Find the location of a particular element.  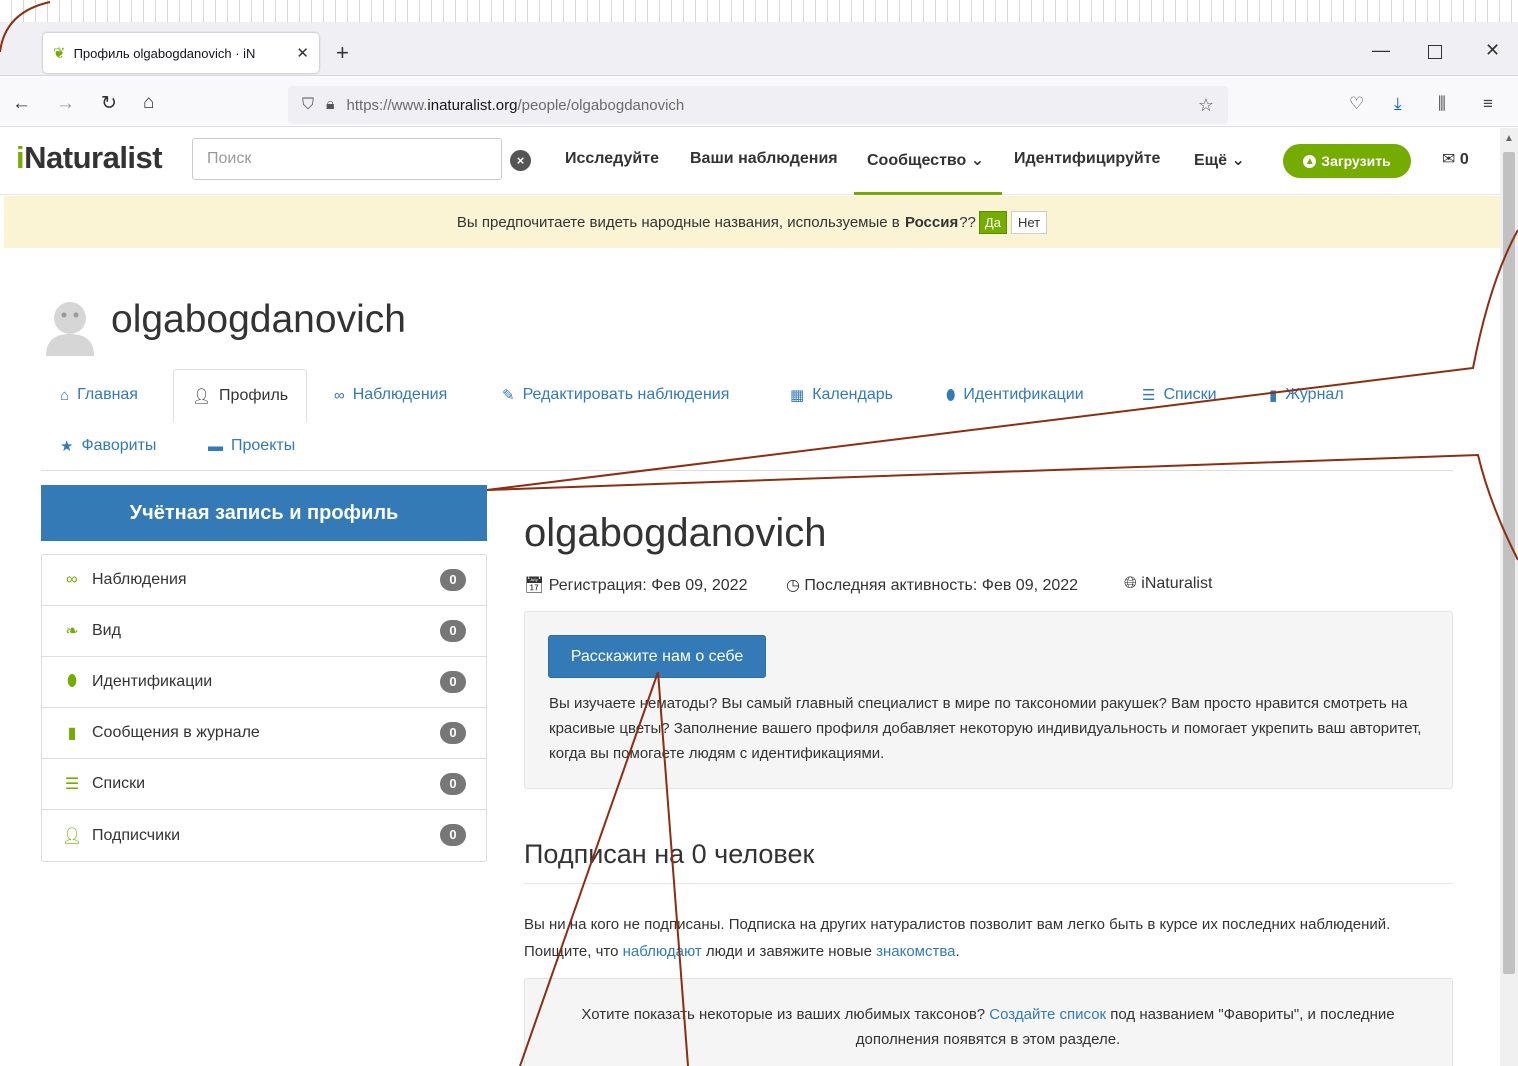

clock-icon: ◷ is located at coordinates (793, 585).